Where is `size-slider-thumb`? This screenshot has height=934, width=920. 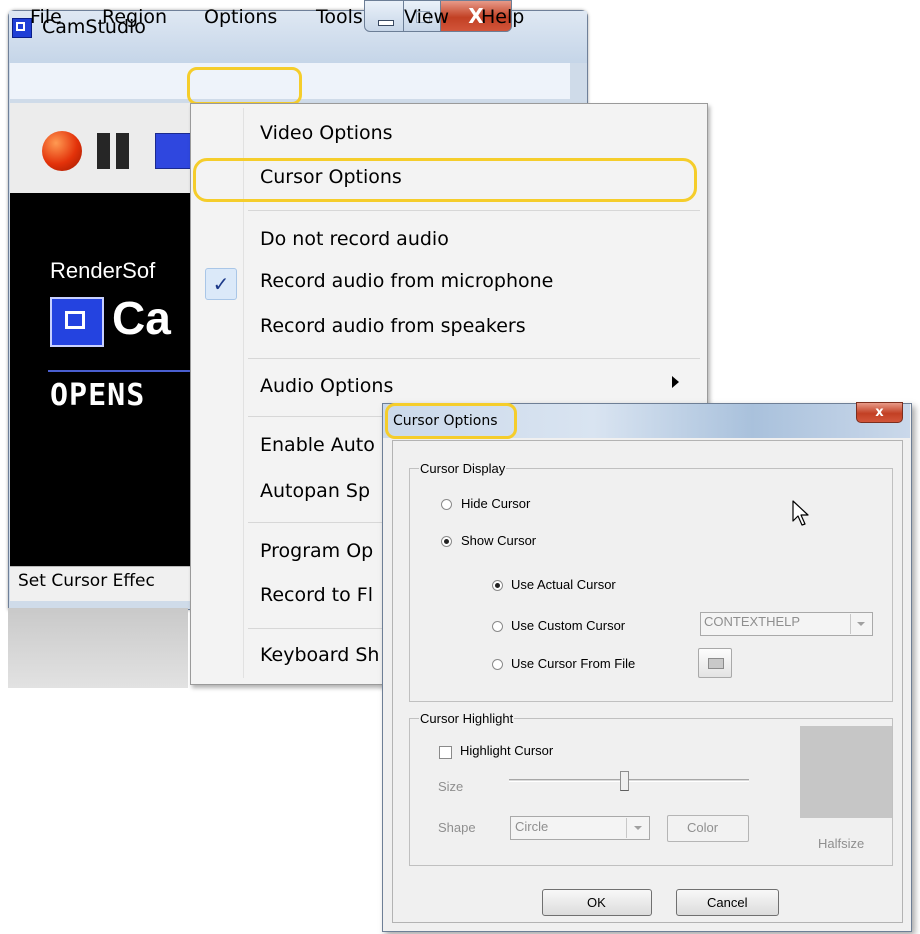
size-slider-thumb is located at coordinates (624, 781).